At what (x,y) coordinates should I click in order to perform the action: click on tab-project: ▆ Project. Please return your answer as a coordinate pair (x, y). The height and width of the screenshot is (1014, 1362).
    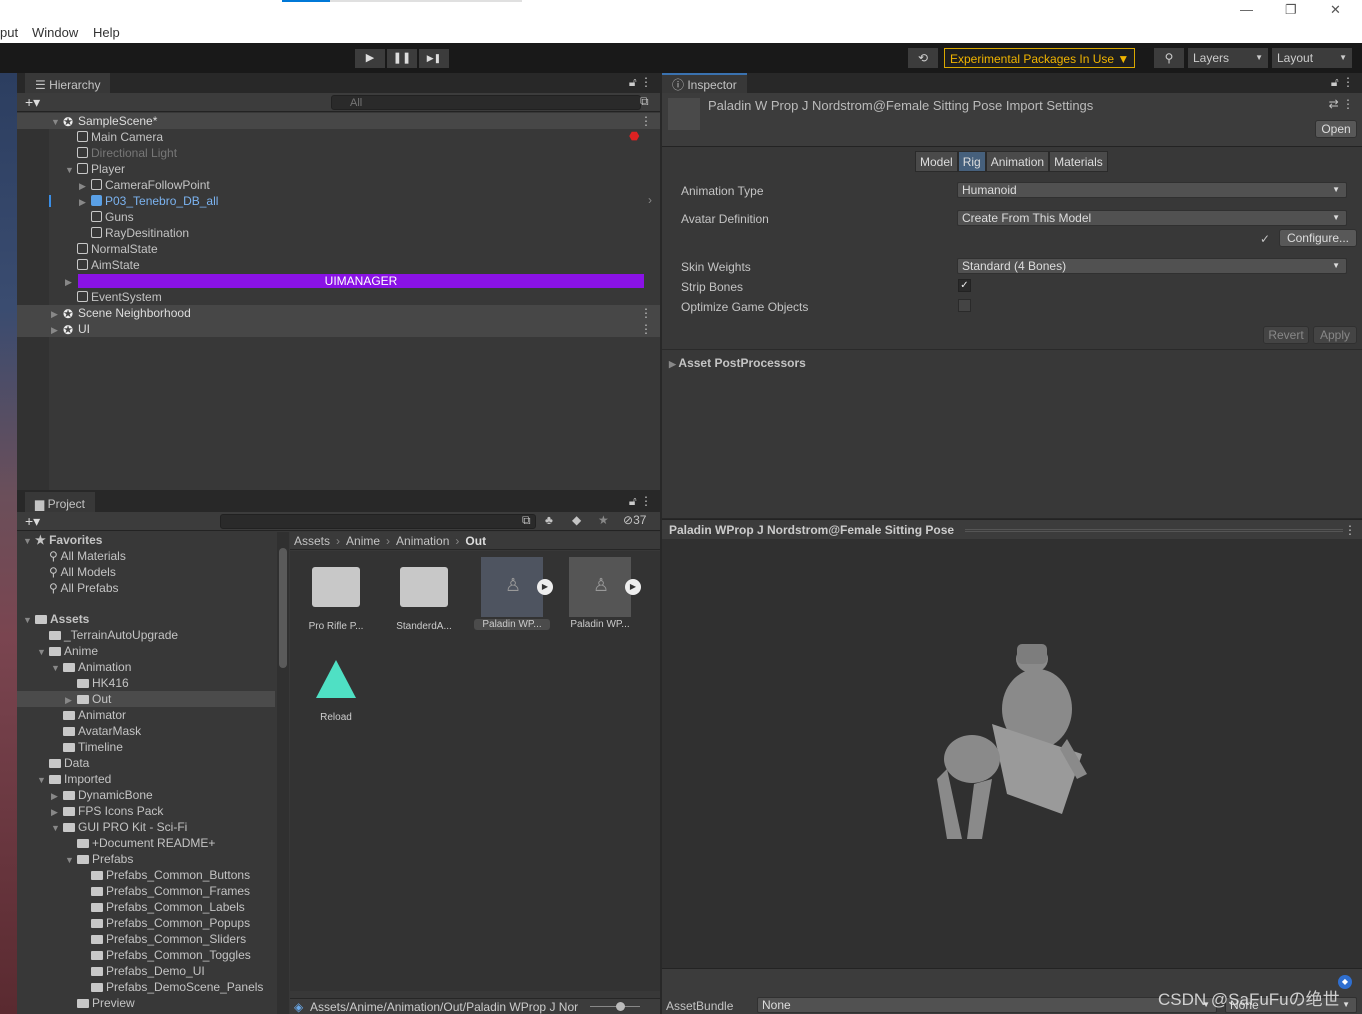
    Looking at the image, I should click on (60, 502).